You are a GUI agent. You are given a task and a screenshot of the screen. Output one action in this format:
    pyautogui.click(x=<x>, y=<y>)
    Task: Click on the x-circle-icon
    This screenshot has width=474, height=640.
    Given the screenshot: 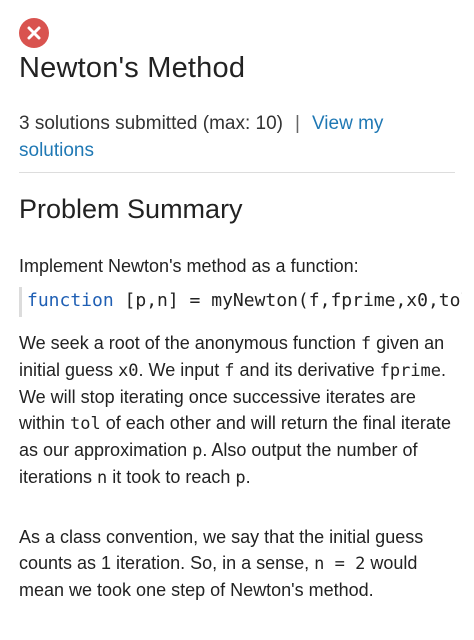 What is the action you would take?
    pyautogui.click(x=34, y=33)
    